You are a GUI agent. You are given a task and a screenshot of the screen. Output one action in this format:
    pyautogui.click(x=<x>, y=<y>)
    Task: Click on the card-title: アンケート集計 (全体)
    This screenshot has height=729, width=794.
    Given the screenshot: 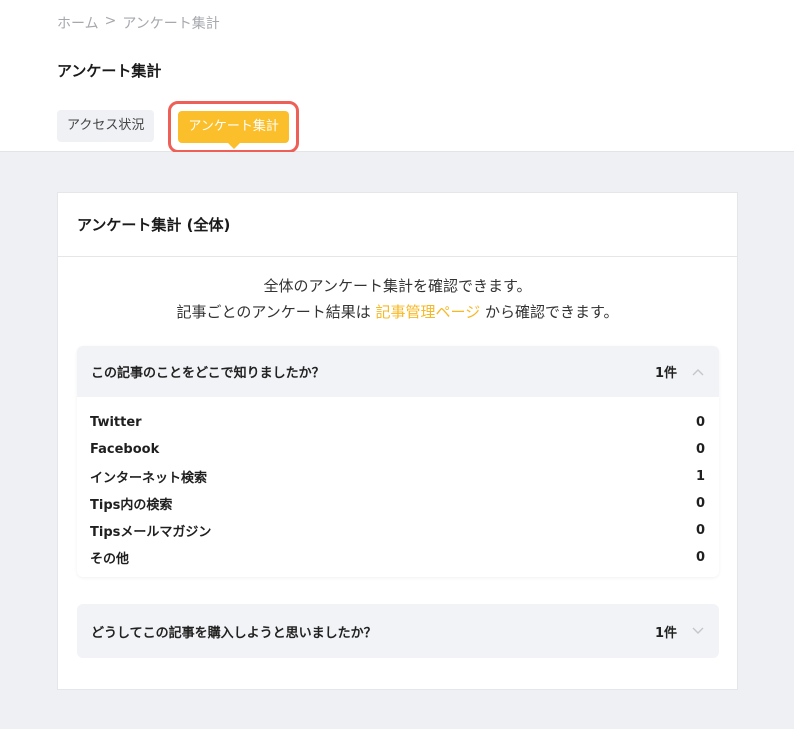 What is the action you would take?
    pyautogui.click(x=397, y=225)
    